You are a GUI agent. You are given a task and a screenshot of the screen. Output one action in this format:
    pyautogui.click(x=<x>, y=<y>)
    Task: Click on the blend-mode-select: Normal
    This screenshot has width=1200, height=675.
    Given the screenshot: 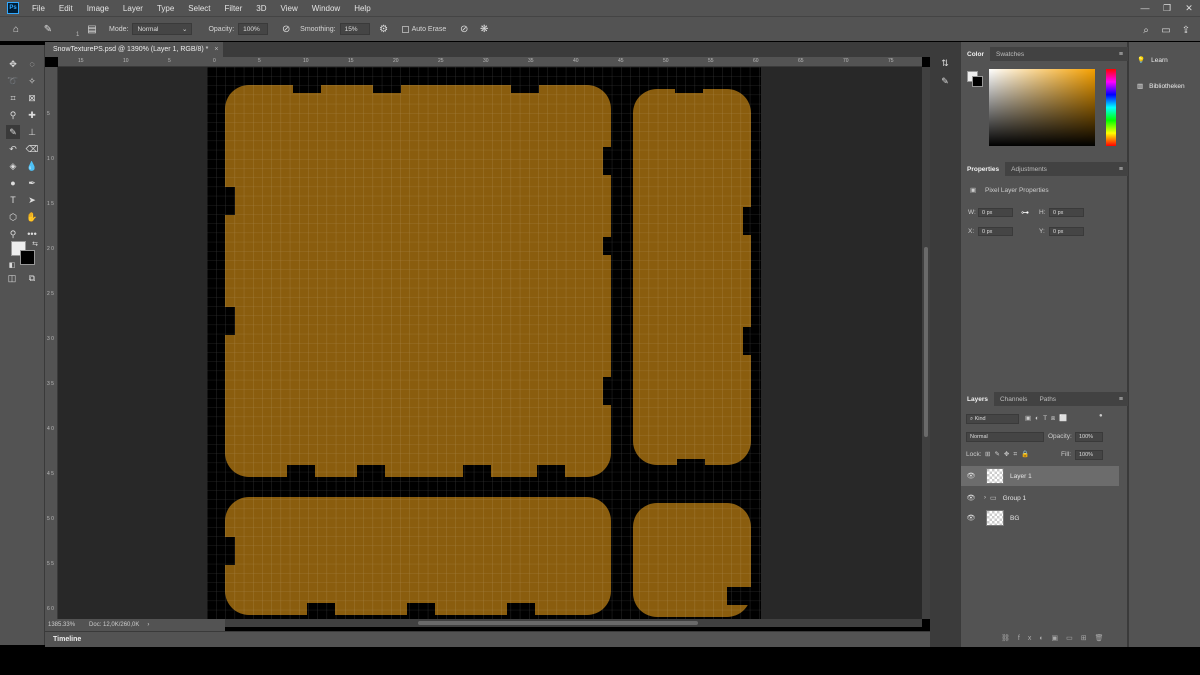 What is the action you would take?
    pyautogui.click(x=1005, y=437)
    